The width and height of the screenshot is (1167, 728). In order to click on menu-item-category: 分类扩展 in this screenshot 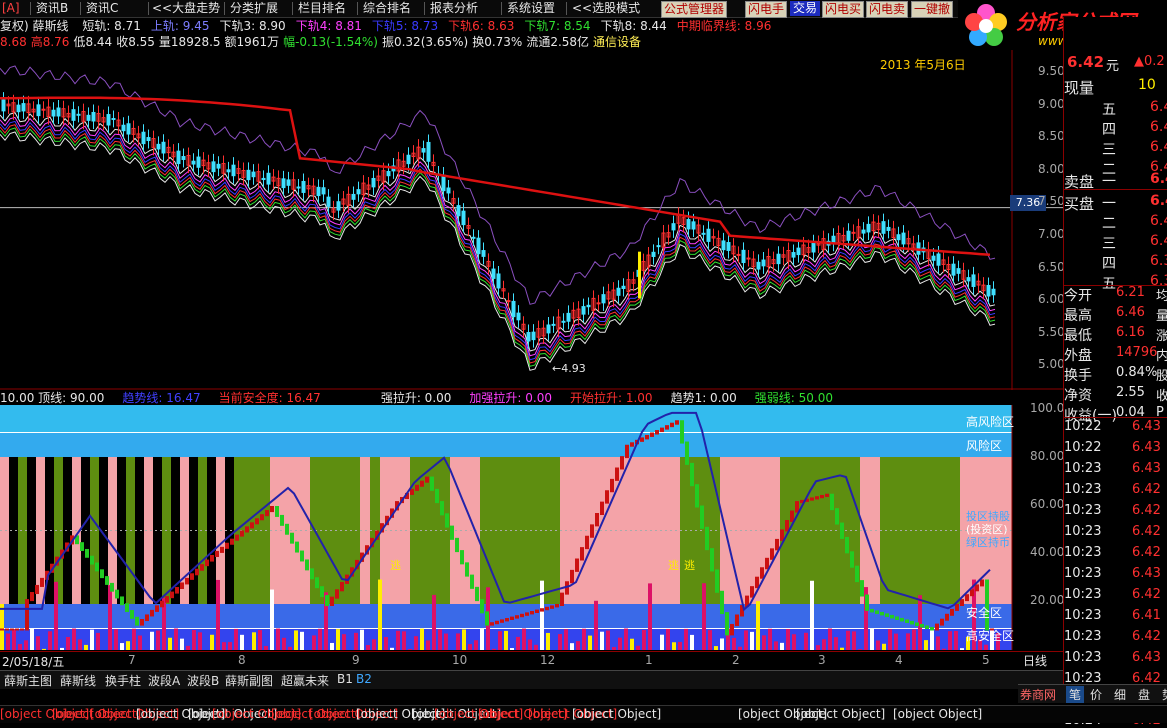, I will do `click(254, 8)`.